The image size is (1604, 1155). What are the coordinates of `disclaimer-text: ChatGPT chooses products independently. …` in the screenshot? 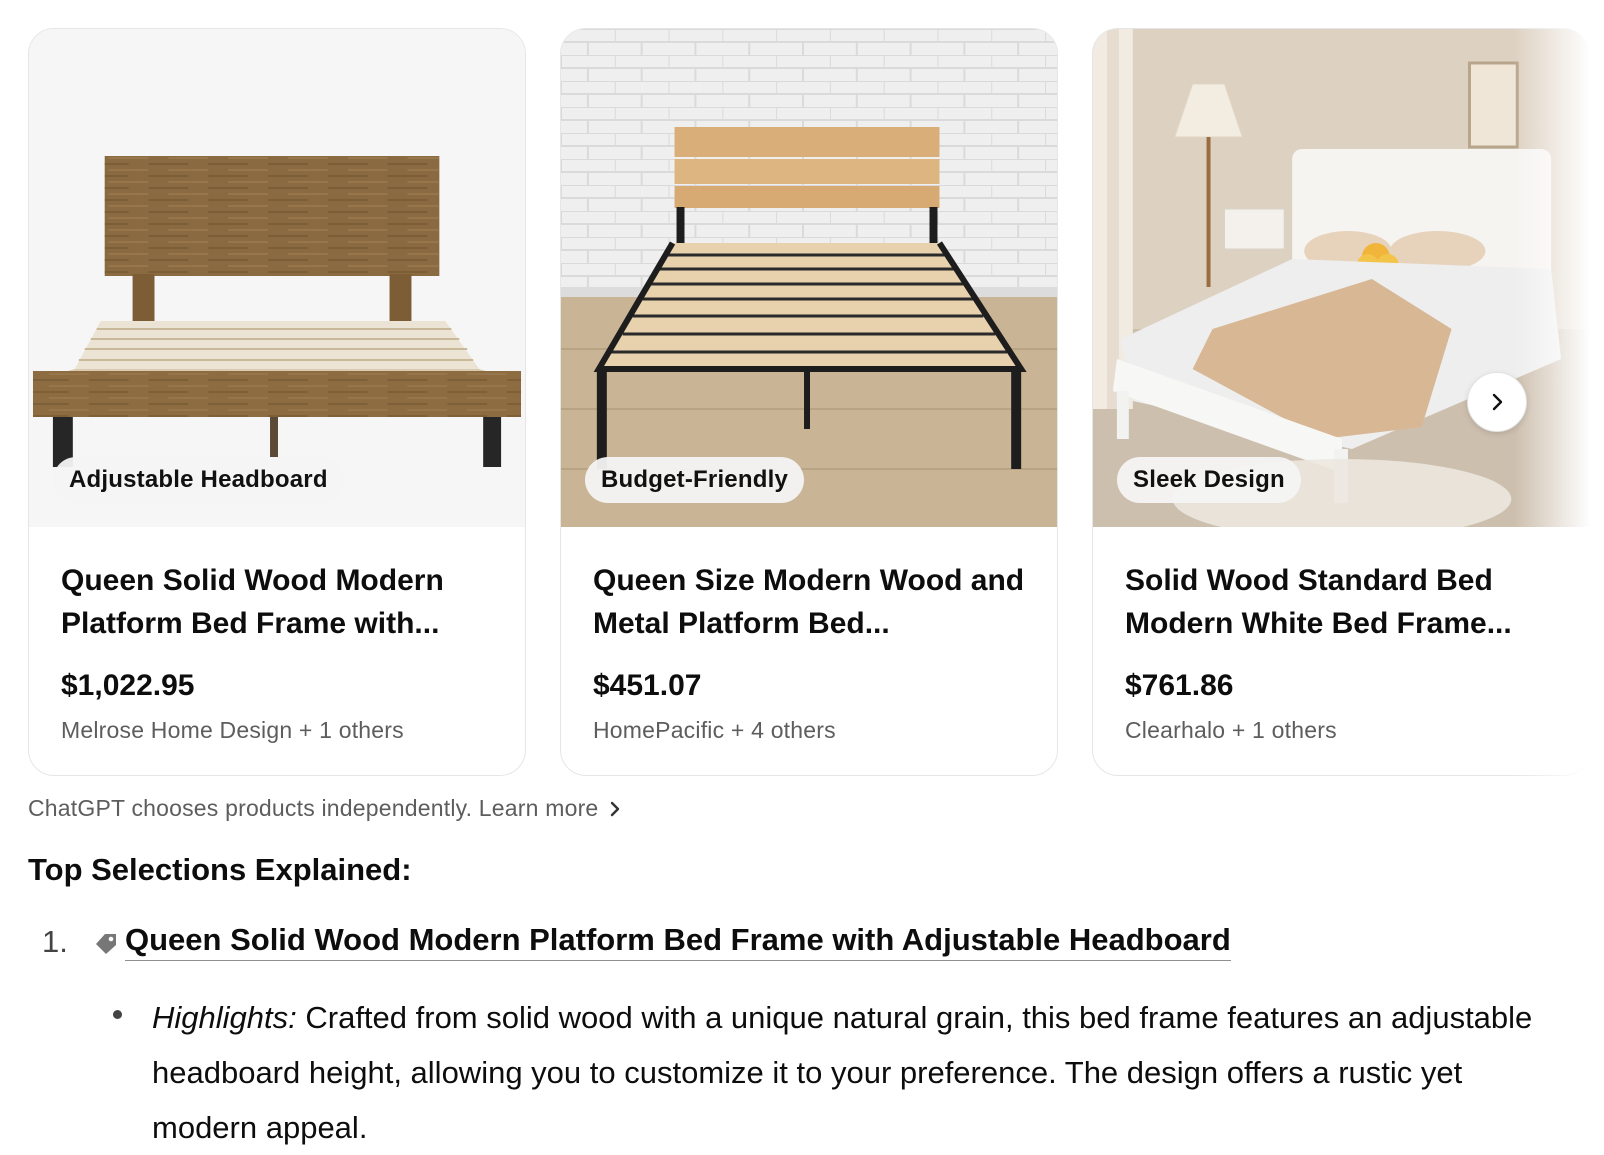 It's located at (313, 808).